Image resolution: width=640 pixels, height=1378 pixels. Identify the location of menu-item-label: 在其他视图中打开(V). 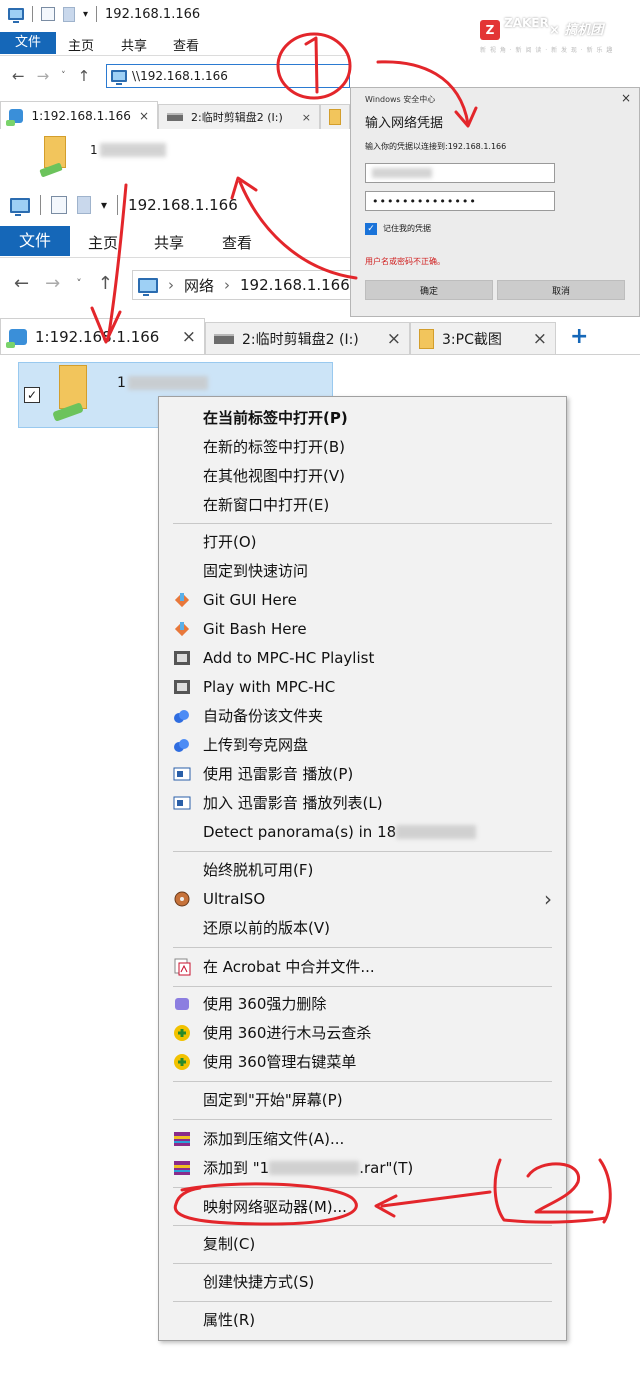
(274, 476).